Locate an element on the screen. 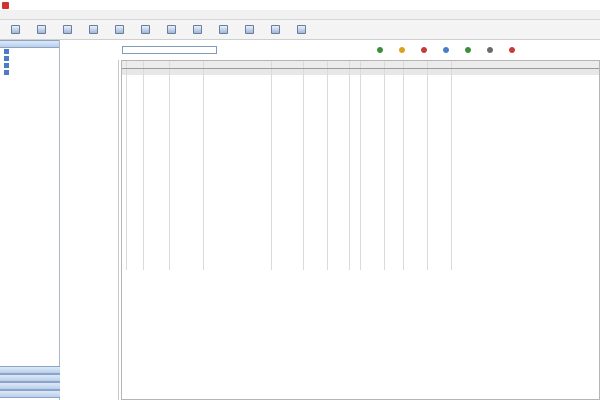 This screenshot has width=600, height=400. left-navigation-panel is located at coordinates (30, 220).